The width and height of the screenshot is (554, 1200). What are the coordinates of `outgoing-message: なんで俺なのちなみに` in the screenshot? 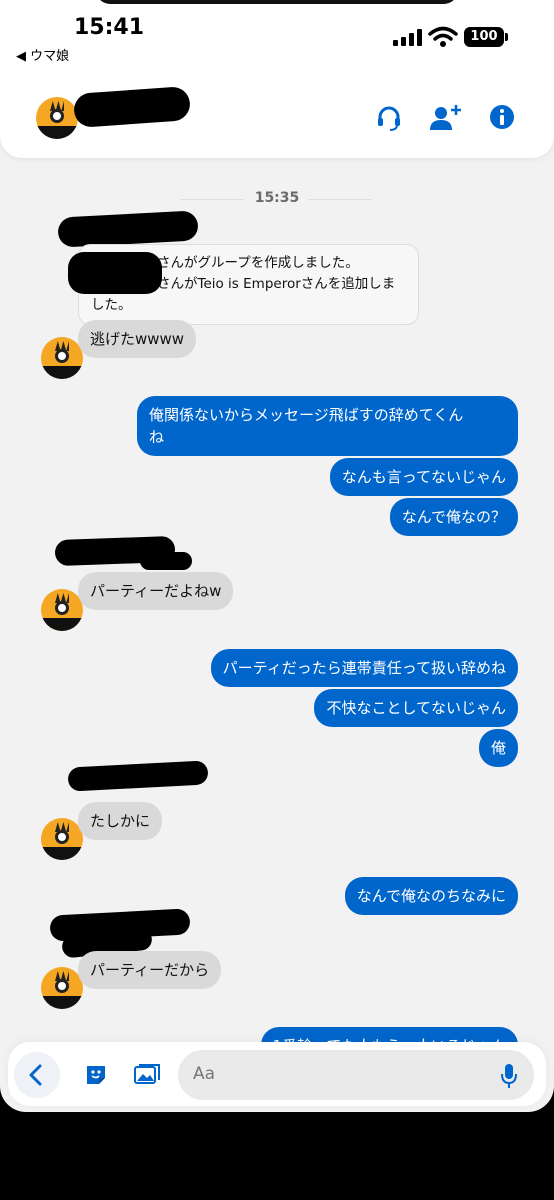 It's located at (431, 896).